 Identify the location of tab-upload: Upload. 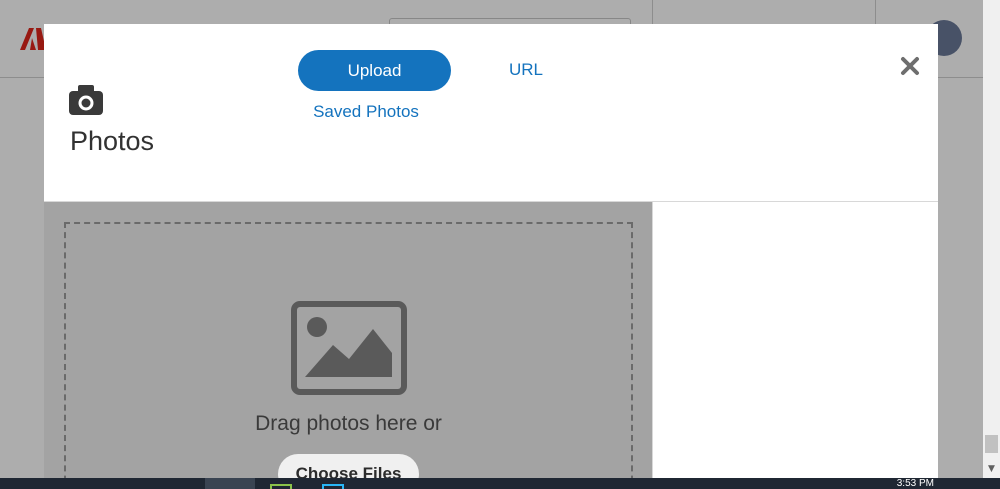
(374, 70).